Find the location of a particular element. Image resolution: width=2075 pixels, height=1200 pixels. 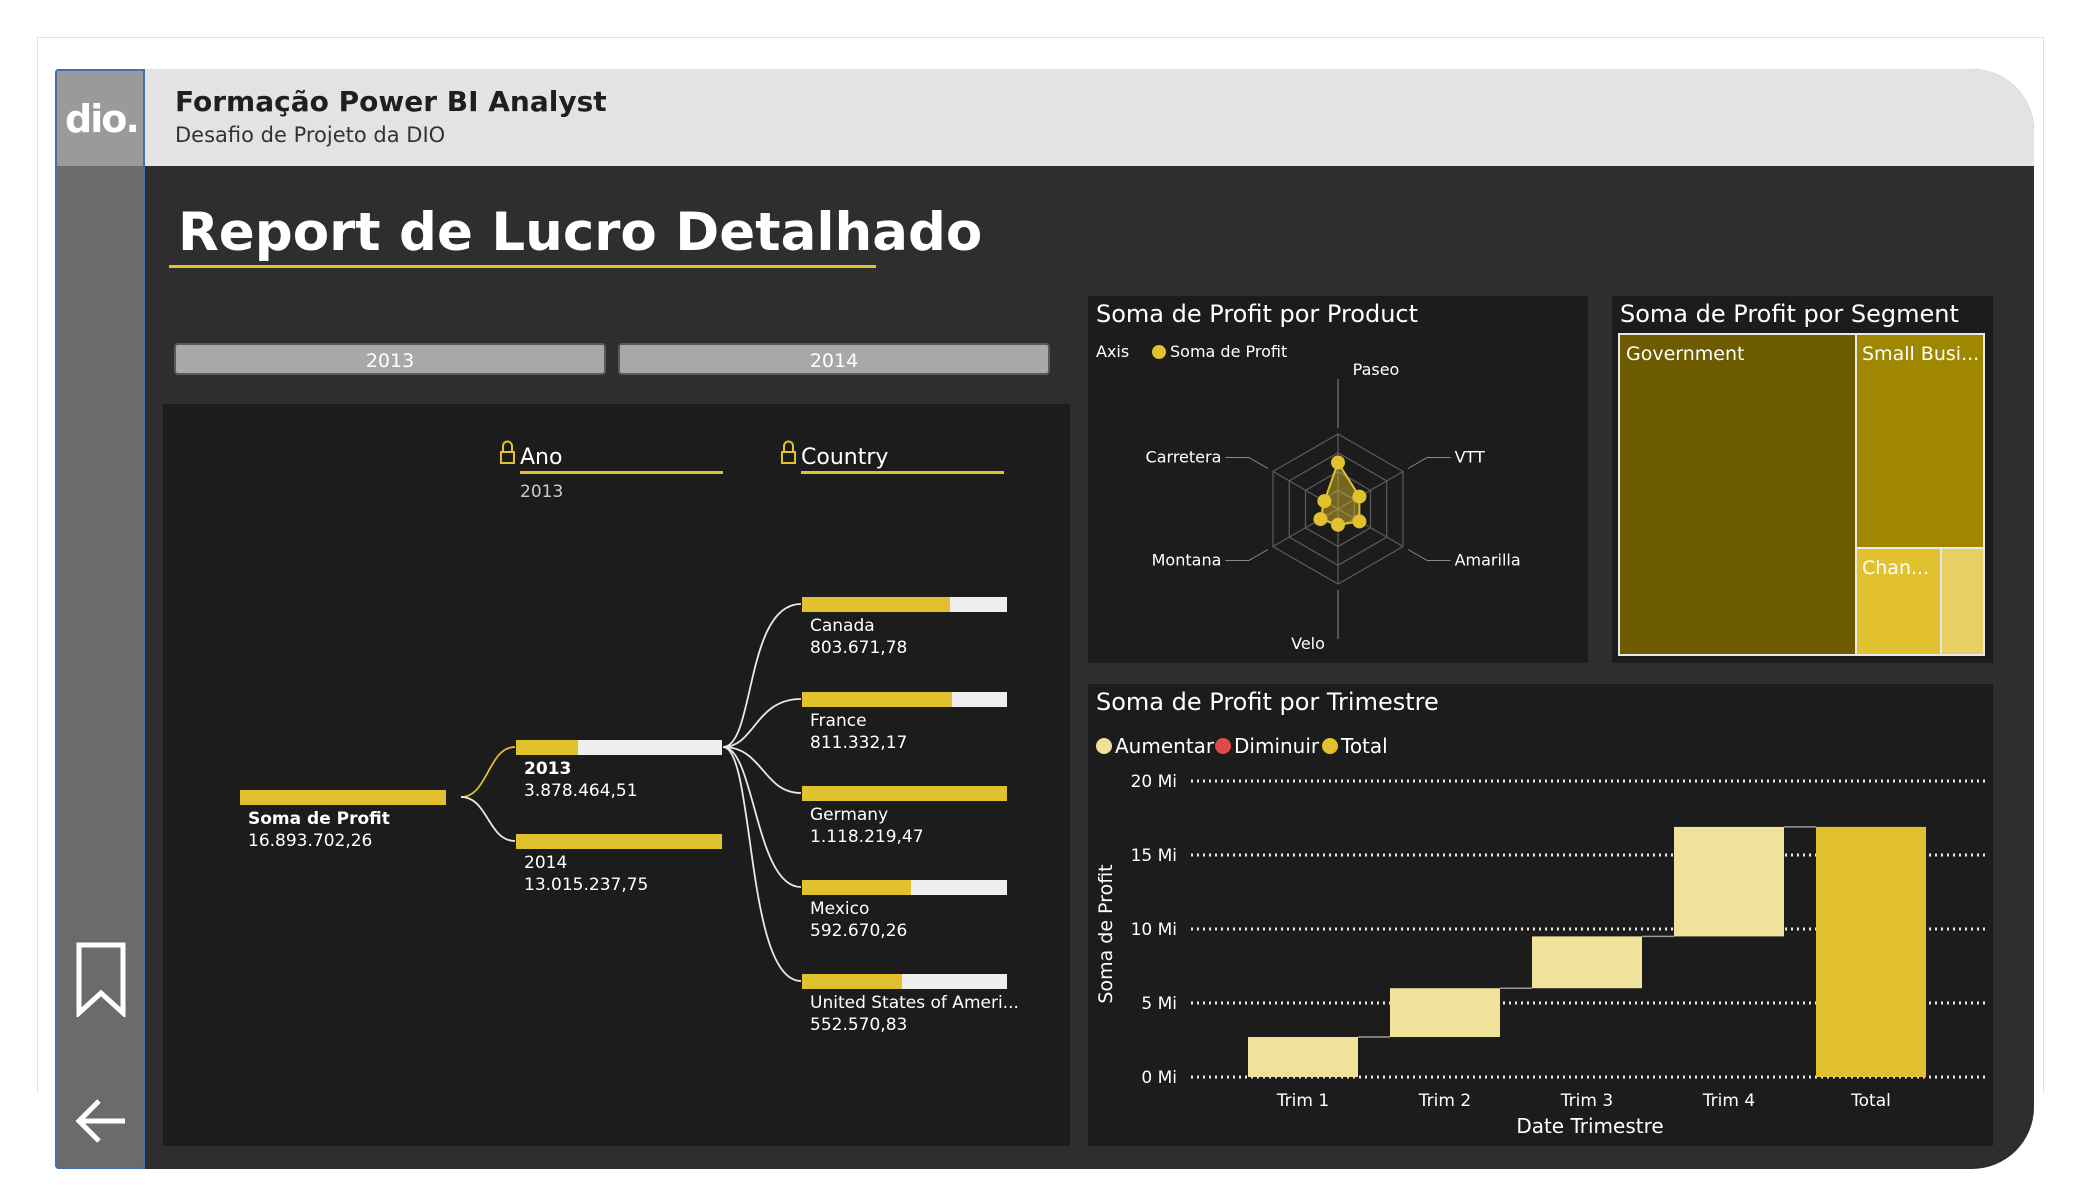

tree-node-country: France811.332,17 is located at coordinates (904, 722).